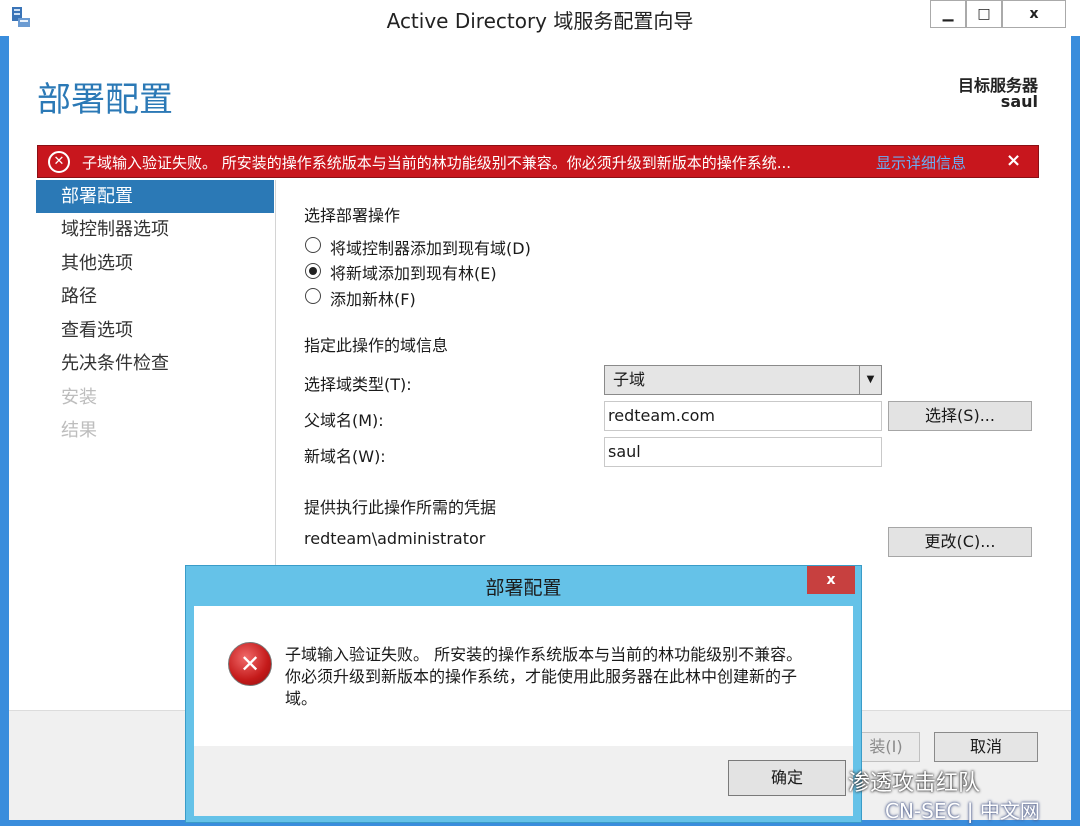  I want to click on chevron-down-icon: ▼, so click(870, 380).